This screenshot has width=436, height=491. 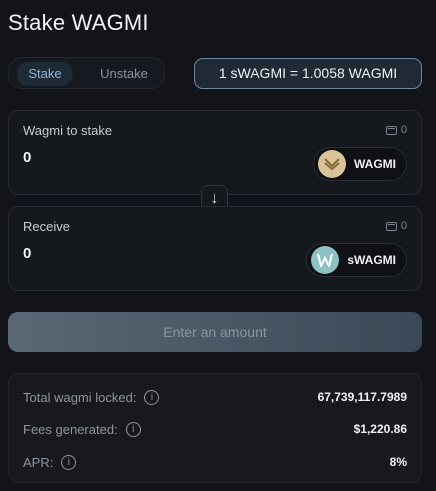 I want to click on swagmi-logo-icon, so click(x=325, y=260).